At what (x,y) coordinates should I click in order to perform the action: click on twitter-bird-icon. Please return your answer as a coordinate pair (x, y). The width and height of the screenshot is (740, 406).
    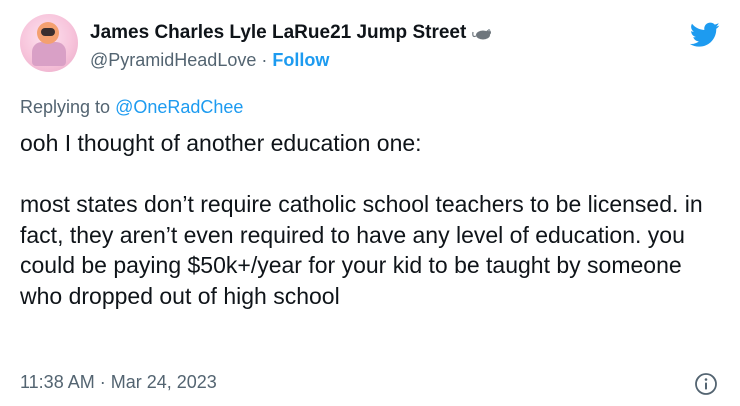
    Looking at the image, I should click on (705, 35).